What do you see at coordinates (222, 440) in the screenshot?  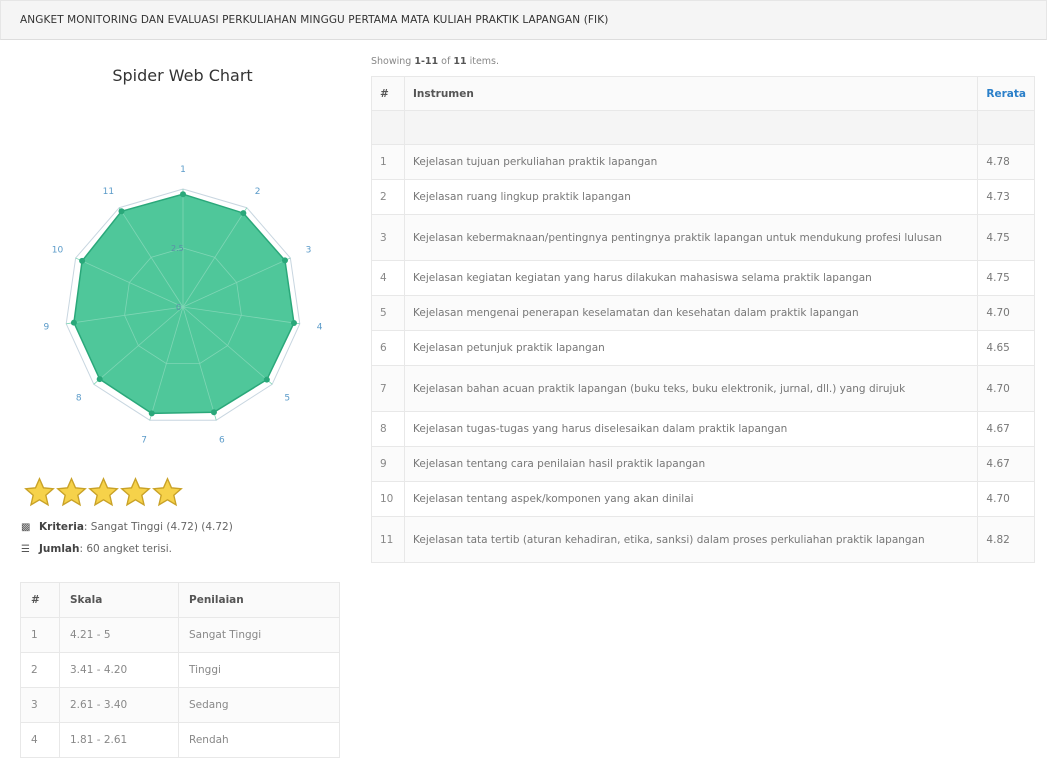 I see `axis-label: 6` at bounding box center [222, 440].